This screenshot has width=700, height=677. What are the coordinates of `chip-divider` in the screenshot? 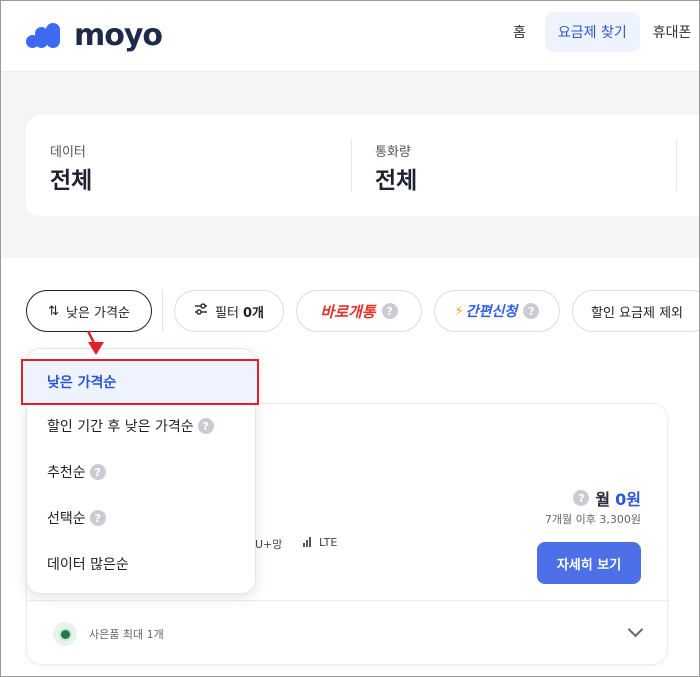 It's located at (162, 311).